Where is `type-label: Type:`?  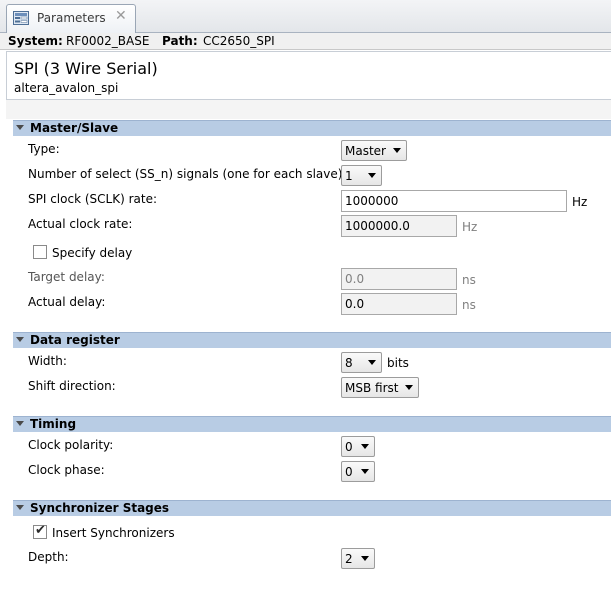
type-label: Type: is located at coordinates (44, 149).